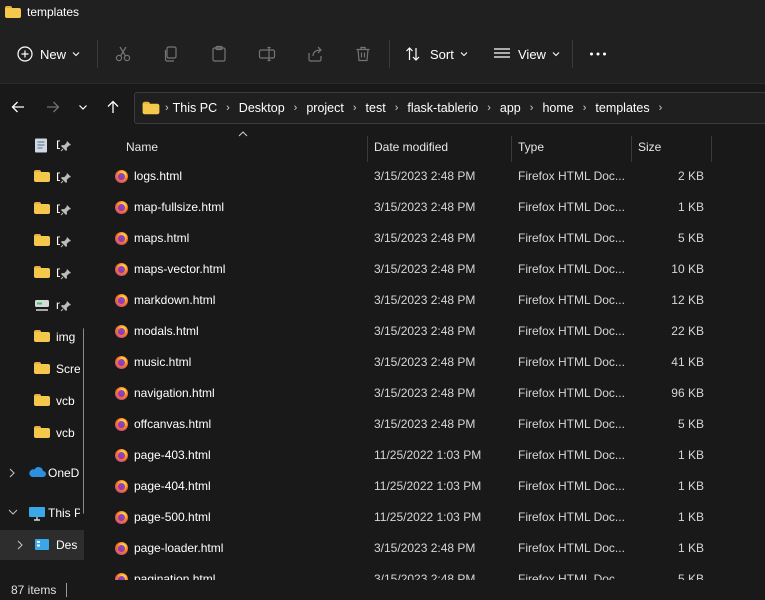 The width and height of the screenshot is (765, 600). What do you see at coordinates (171, 54) in the screenshot?
I see `copy-button` at bounding box center [171, 54].